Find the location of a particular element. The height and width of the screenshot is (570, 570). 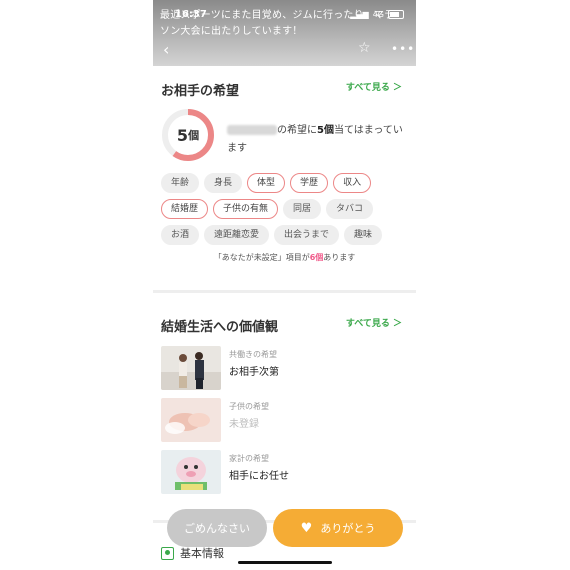

wish-tag-row: 年齢 身長 体型 学歴 収入 is located at coordinates (286, 183).